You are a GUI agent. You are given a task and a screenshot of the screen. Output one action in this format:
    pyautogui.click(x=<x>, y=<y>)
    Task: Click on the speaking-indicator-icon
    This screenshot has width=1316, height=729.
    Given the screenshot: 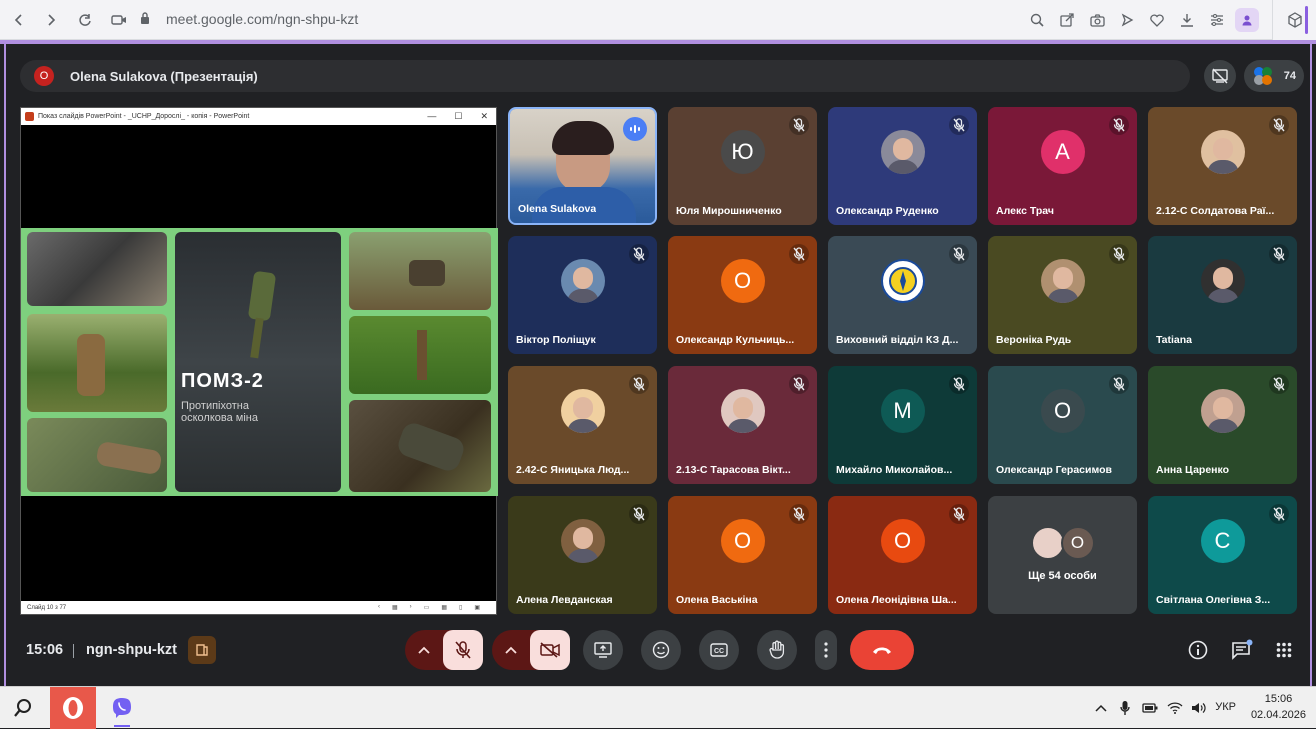 What is the action you would take?
    pyautogui.click(x=635, y=129)
    